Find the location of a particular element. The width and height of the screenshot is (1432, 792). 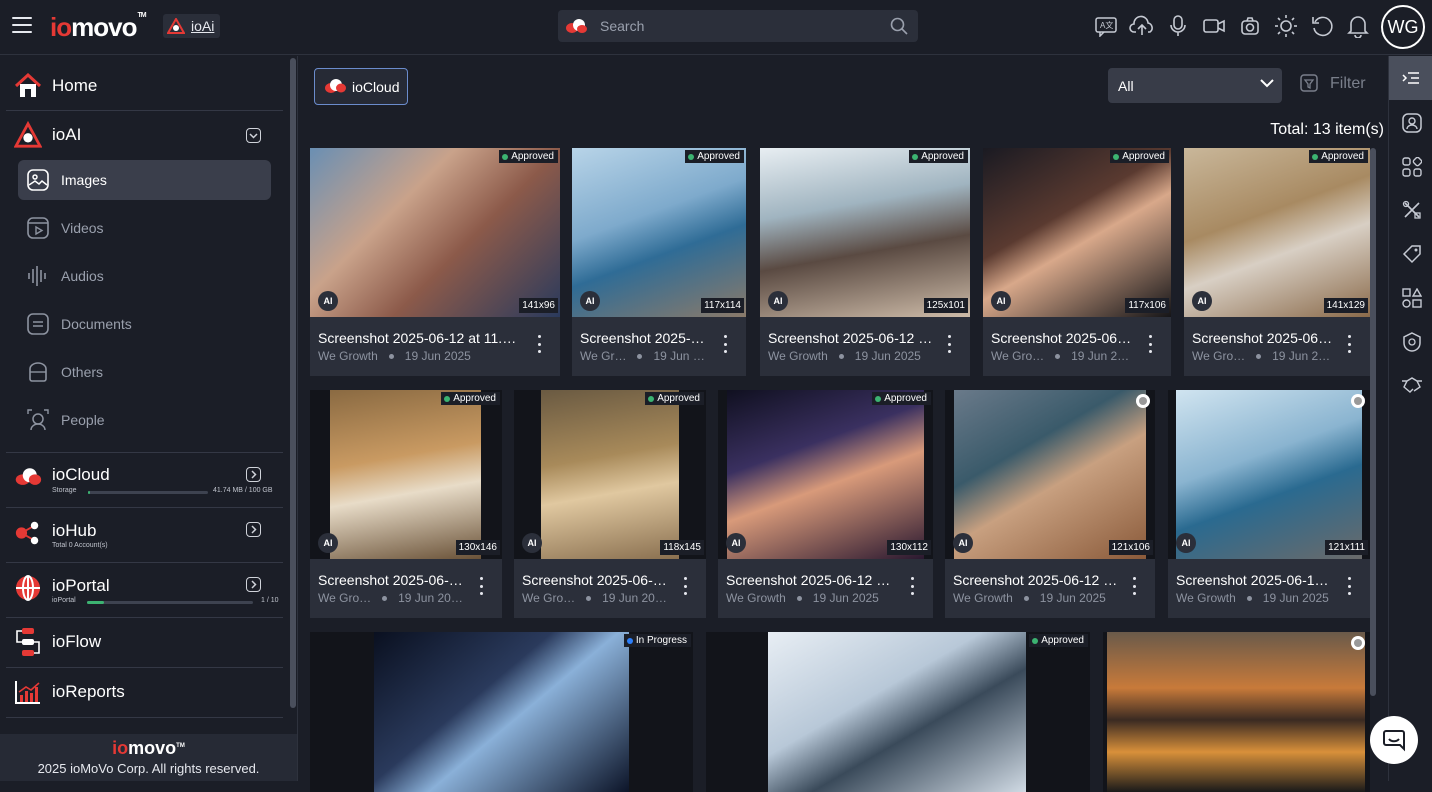

sidebar-item-others: Others is located at coordinates (144, 372).